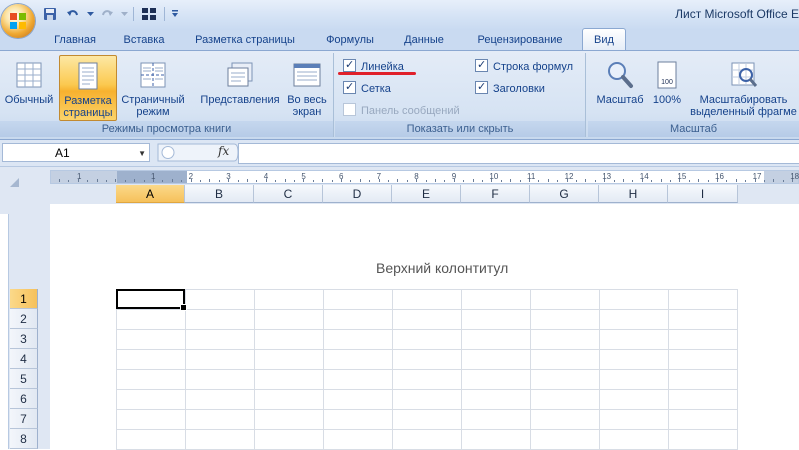  I want to click on message-bar-label: Панель сообщений, so click(410, 111).